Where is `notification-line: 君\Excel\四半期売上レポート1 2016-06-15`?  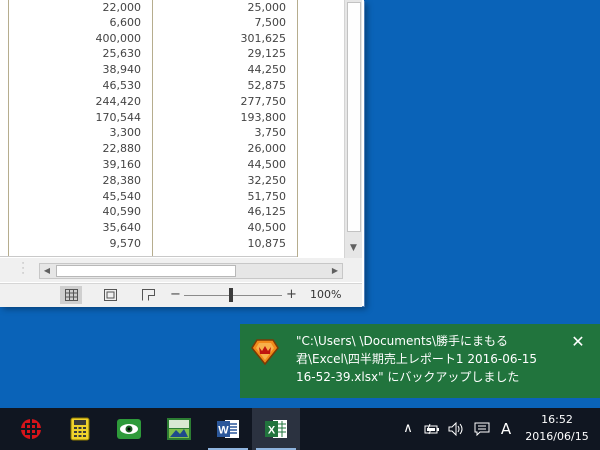 notification-line: 君\Excel\四半期売上レポート1 2016-06-15 is located at coordinates (417, 359).